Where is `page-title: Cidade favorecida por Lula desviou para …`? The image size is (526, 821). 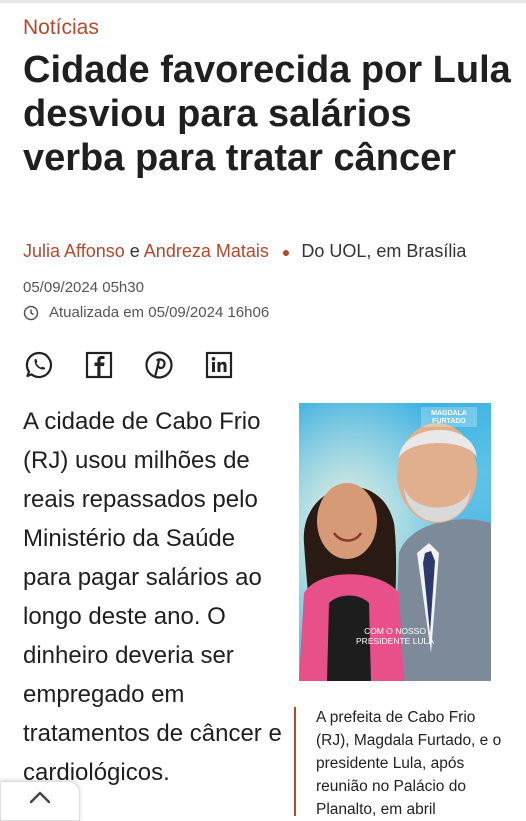 page-title: Cidade favorecida por Lula desviou para … is located at coordinates (267, 114).